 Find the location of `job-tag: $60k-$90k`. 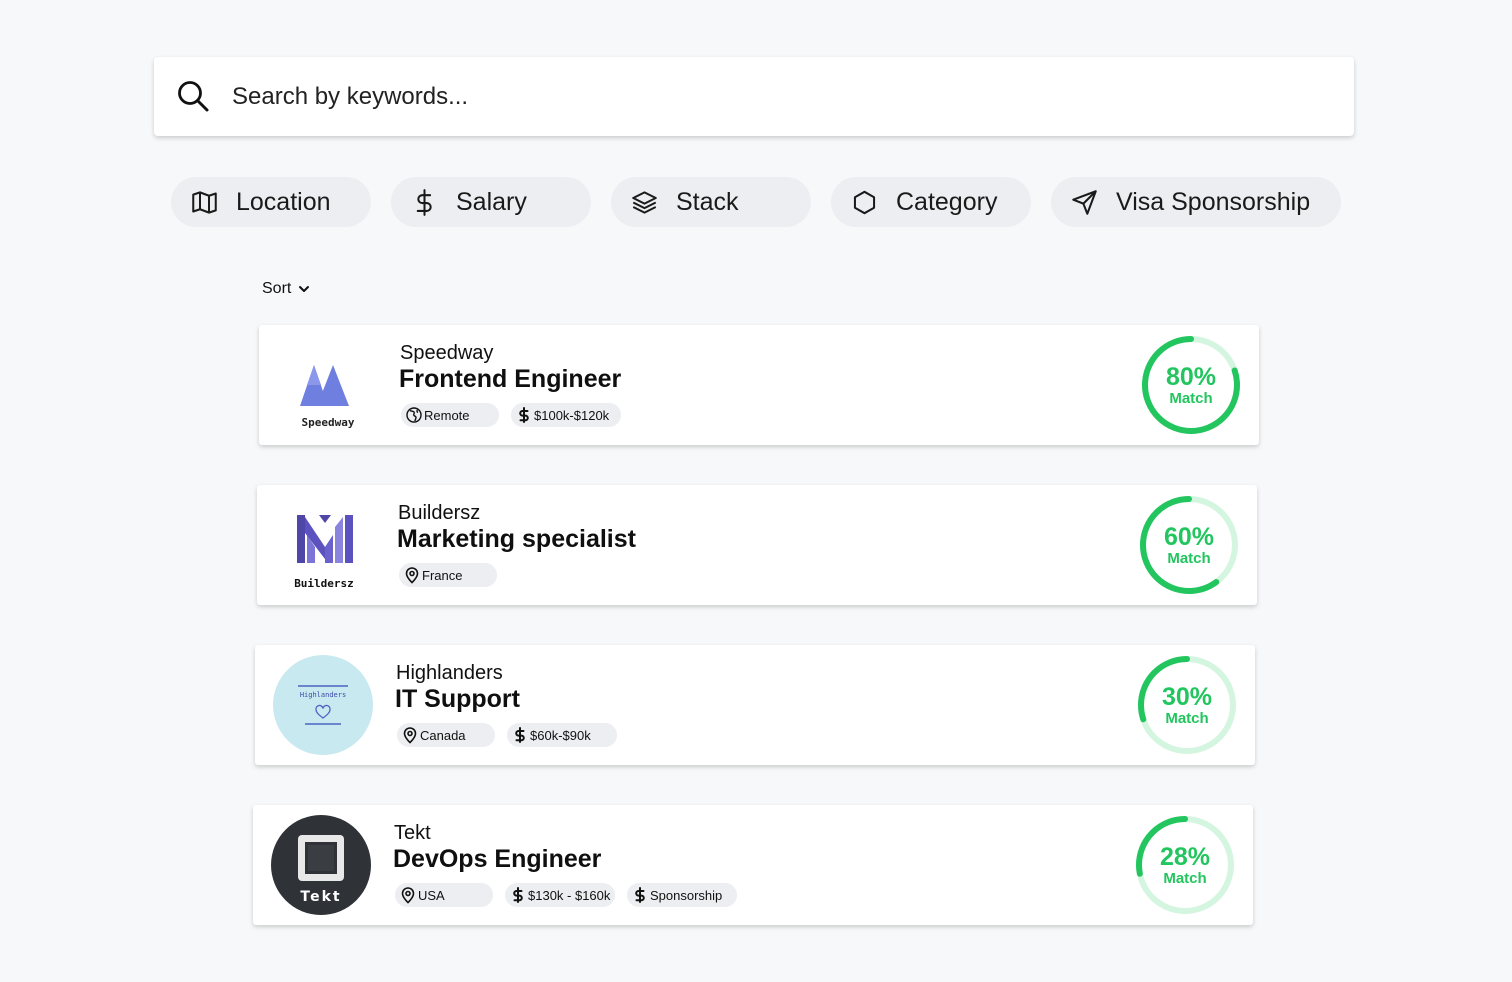

job-tag: $60k-$90k is located at coordinates (562, 735).